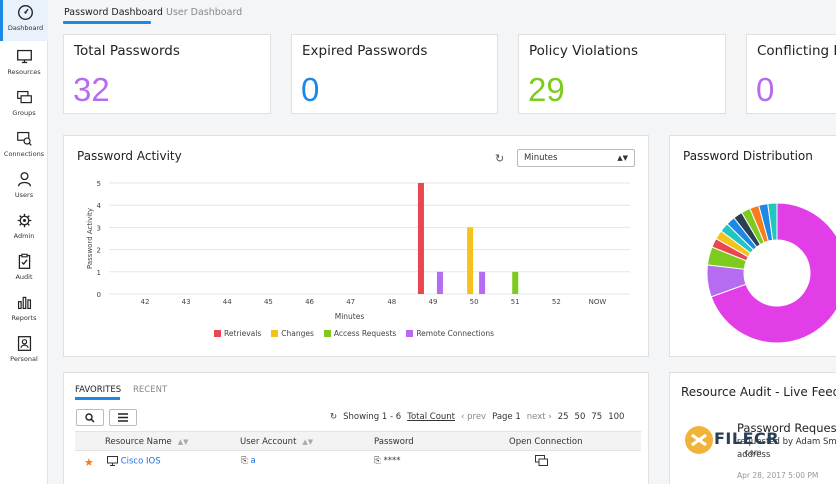 Image resolution: width=836 pixels, height=484 pixels. I want to click on sidebar-item-label: Users, so click(24, 195).